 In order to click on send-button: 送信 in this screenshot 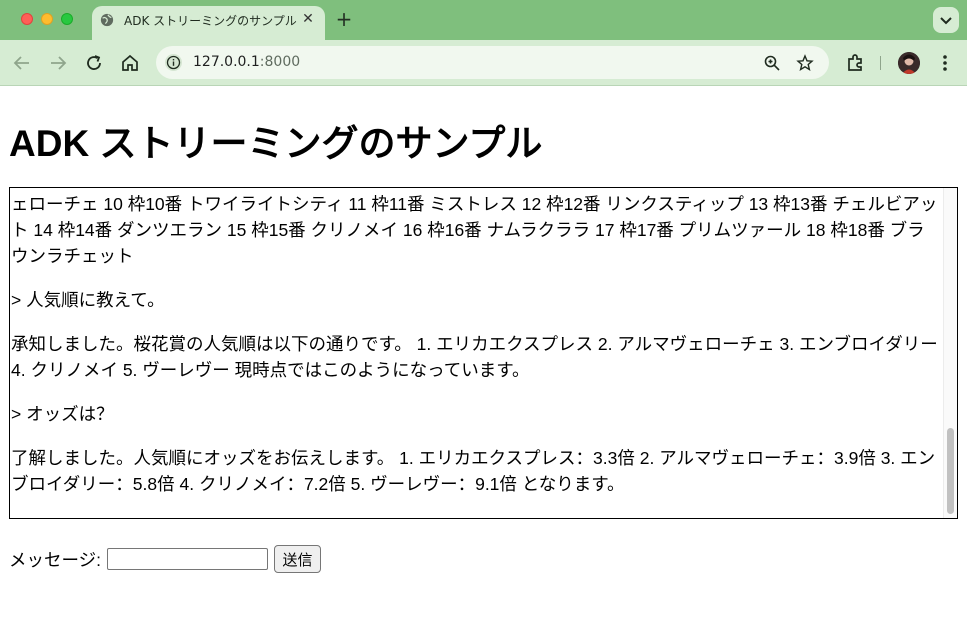, I will do `click(297, 559)`.